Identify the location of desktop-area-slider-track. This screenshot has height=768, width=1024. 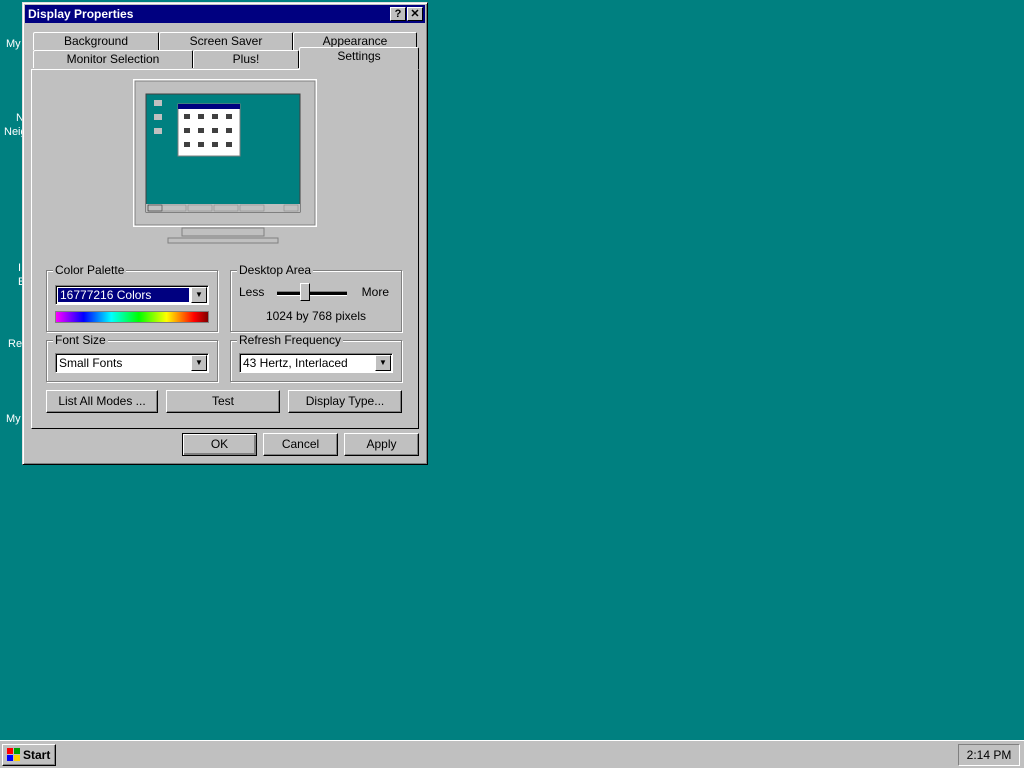
(312, 293).